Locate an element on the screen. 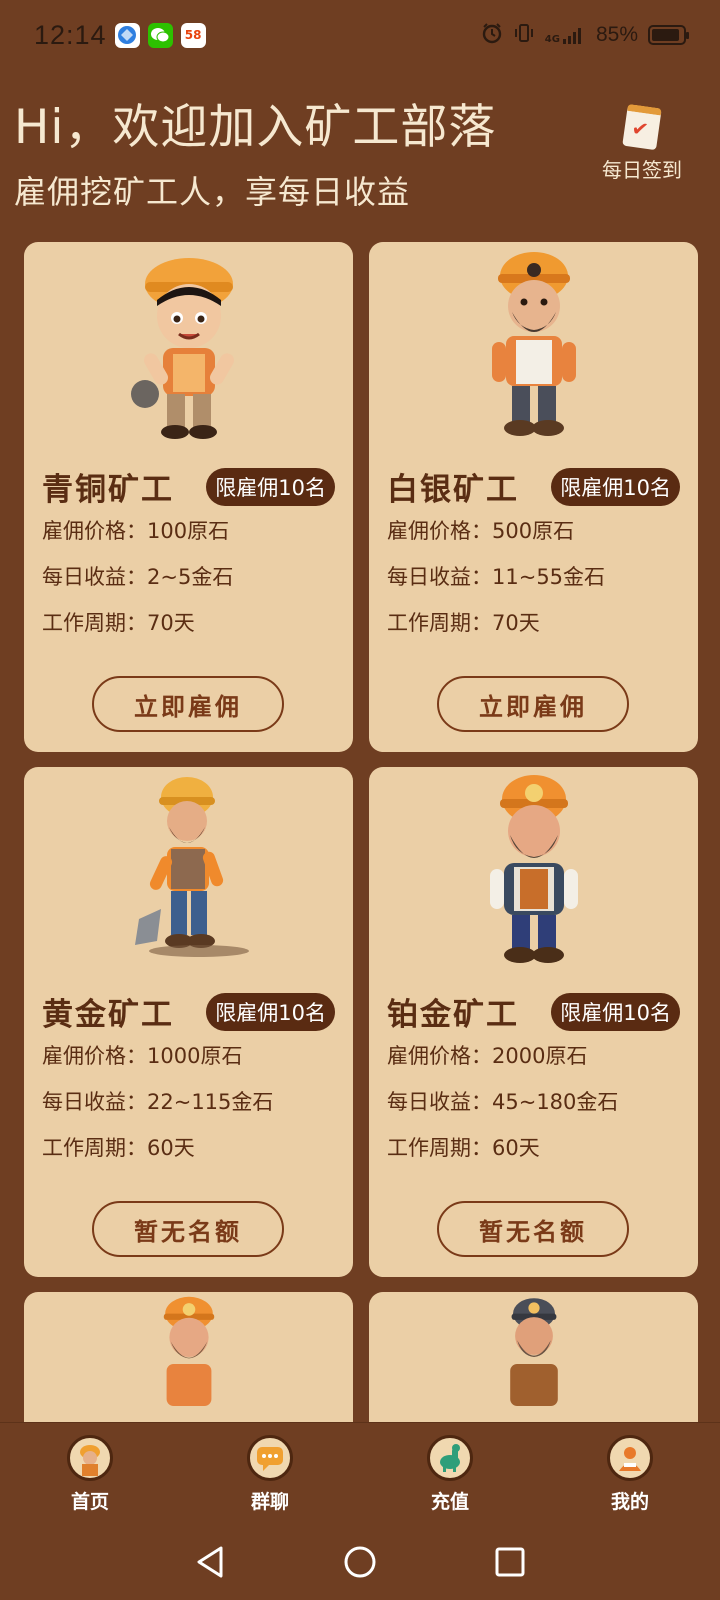 The image size is (720, 1600). signal-icon: 4G is located at coordinates (565, 35).